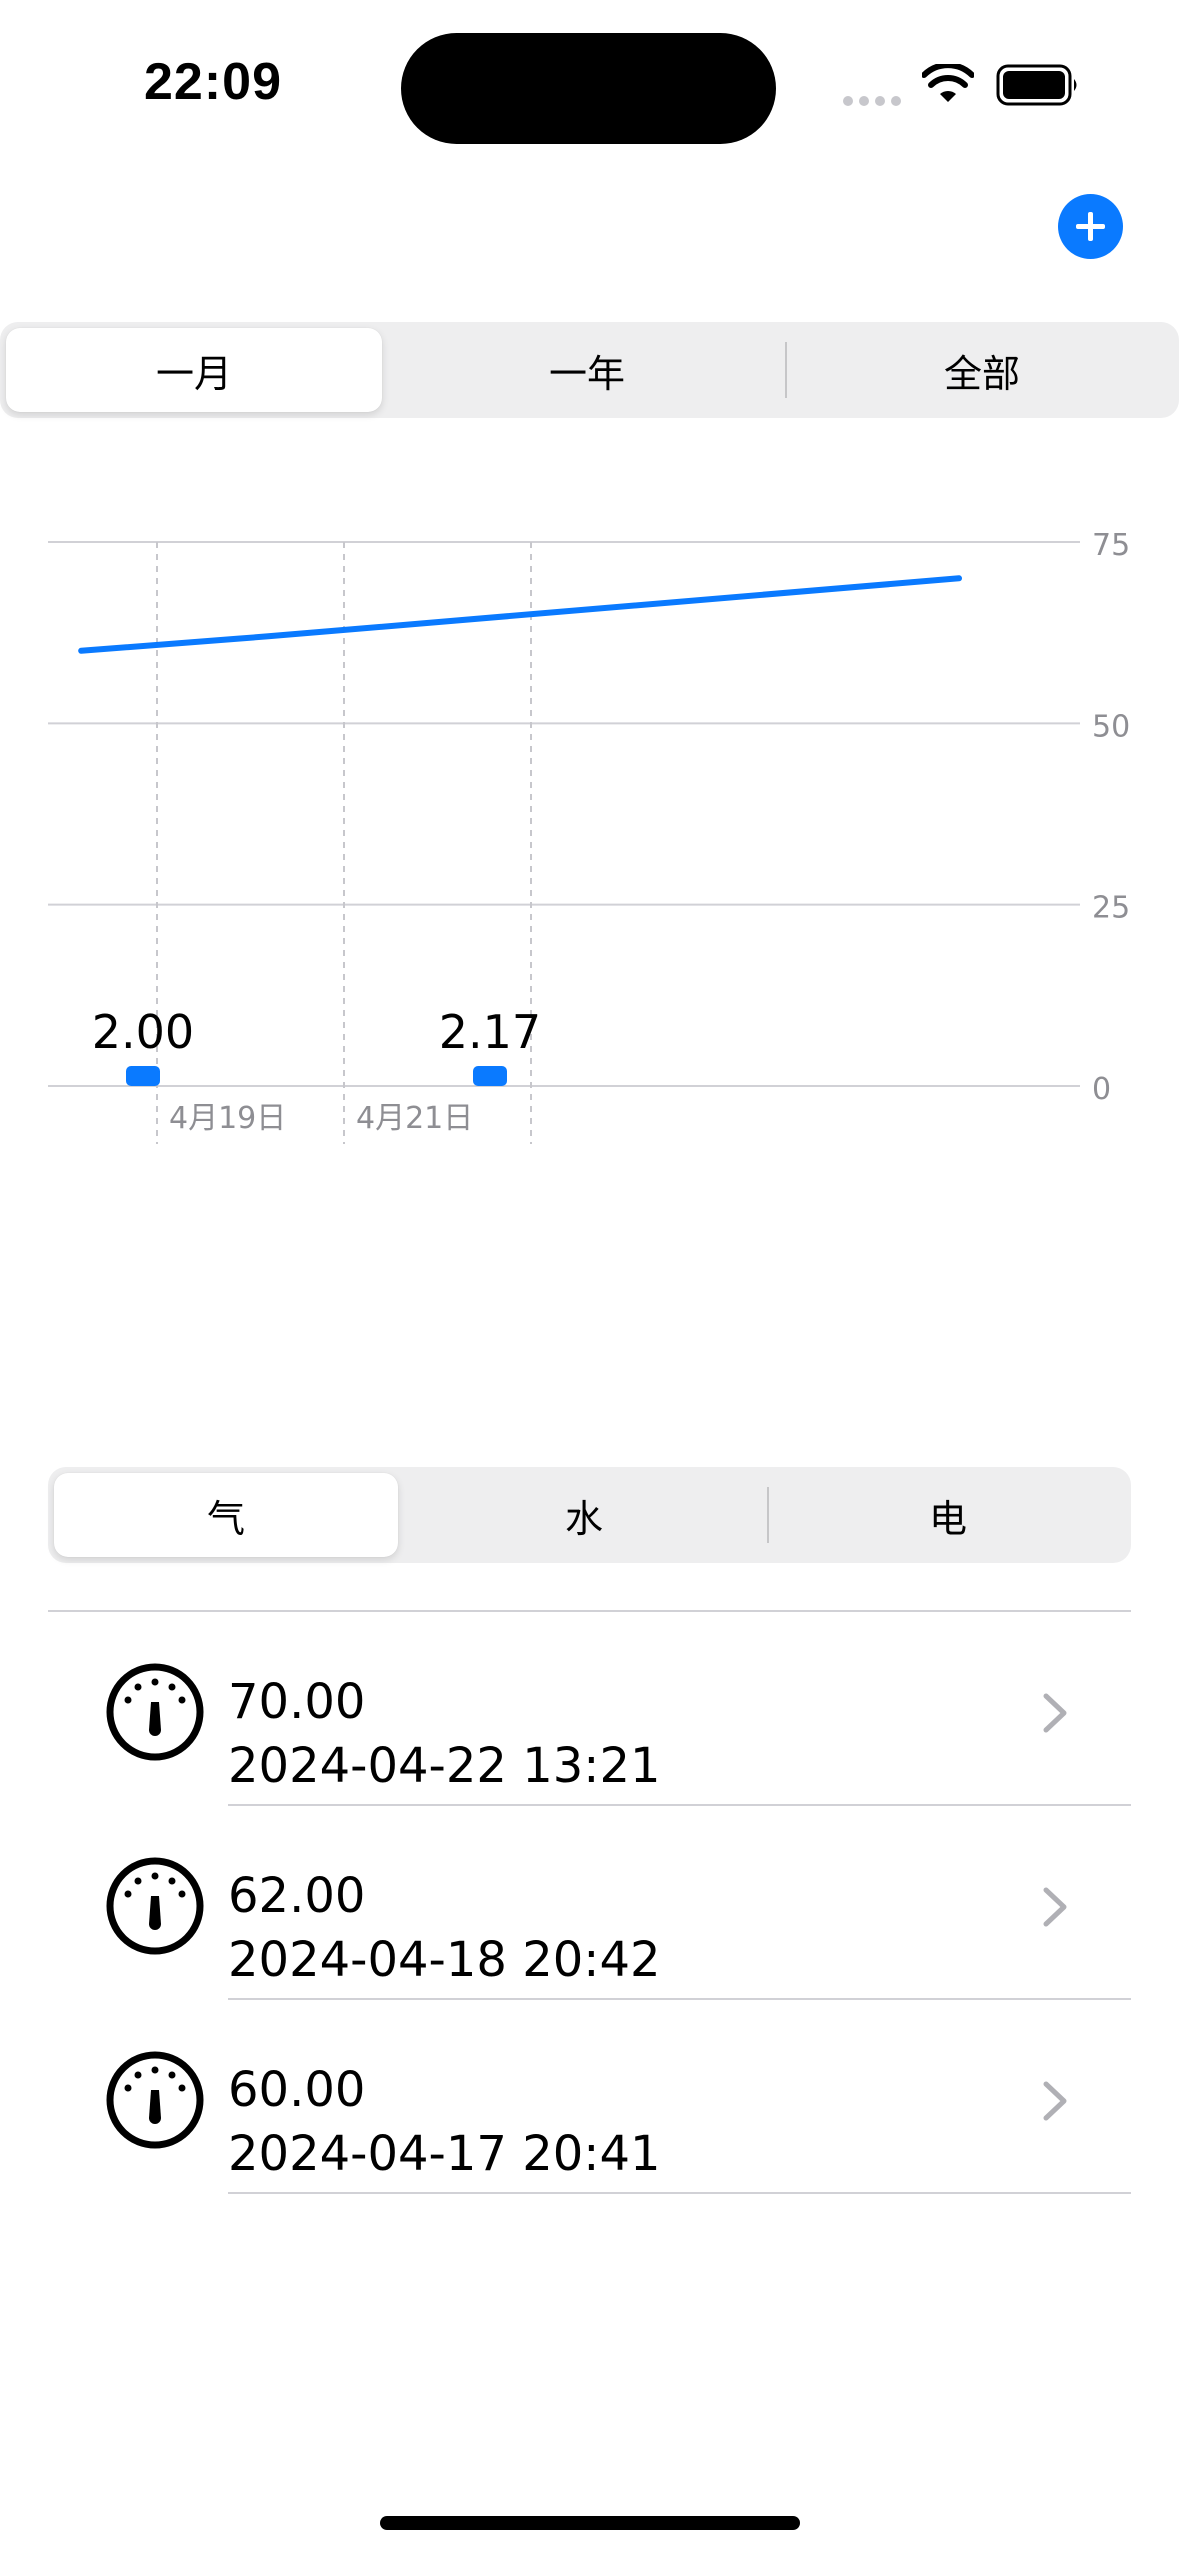  What do you see at coordinates (982, 370) in the screenshot?
I see `tab-all: 全部` at bounding box center [982, 370].